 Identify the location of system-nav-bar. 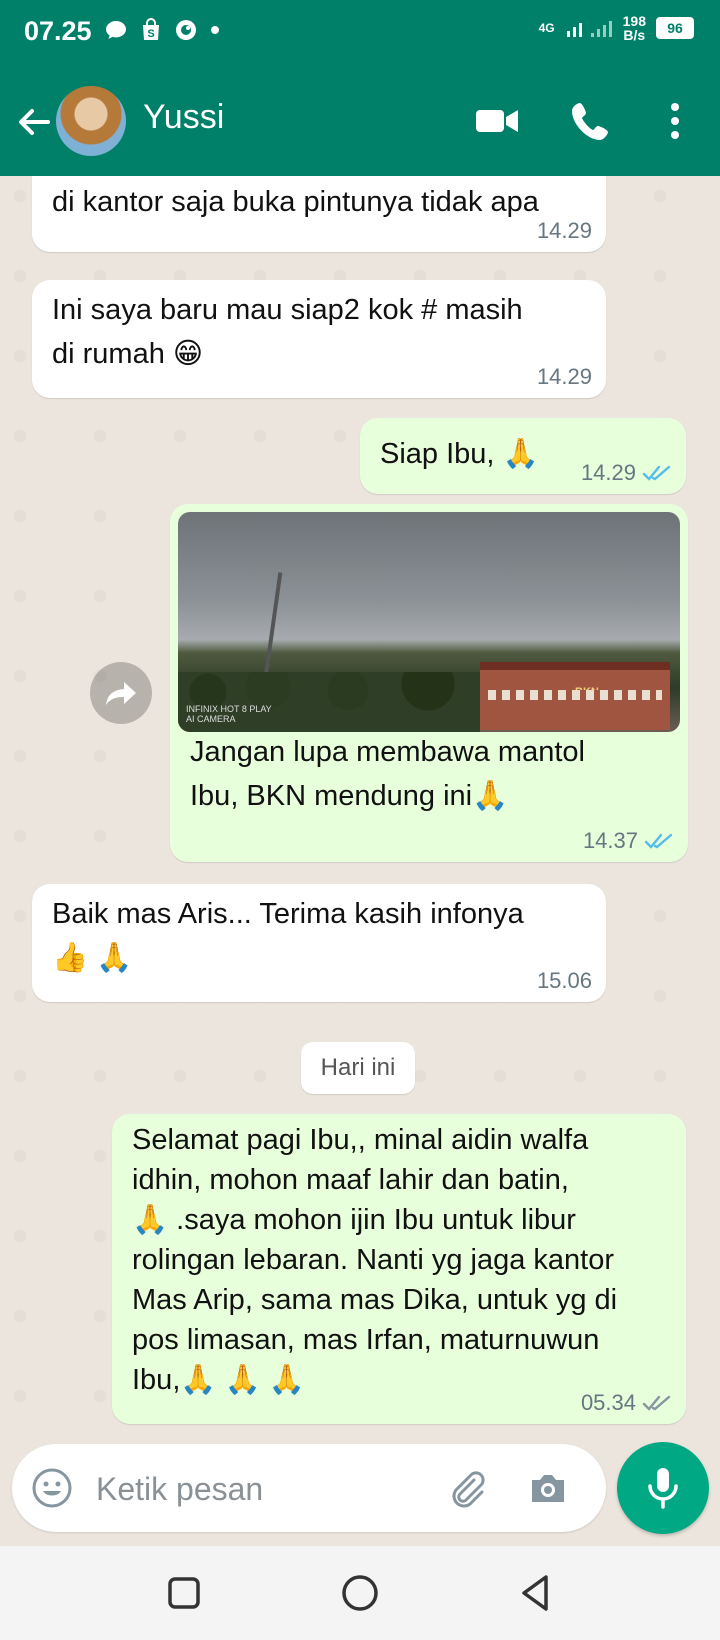
(360, 1593).